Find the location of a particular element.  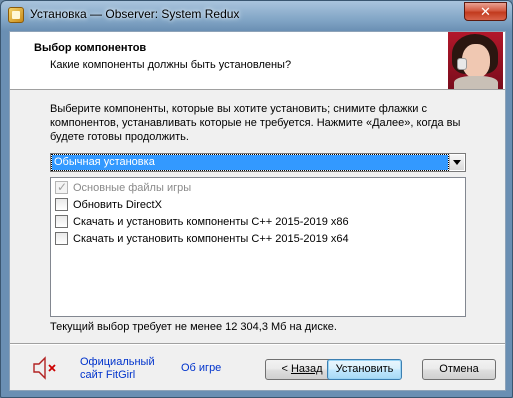

chevron-down-icon is located at coordinates (456, 162).